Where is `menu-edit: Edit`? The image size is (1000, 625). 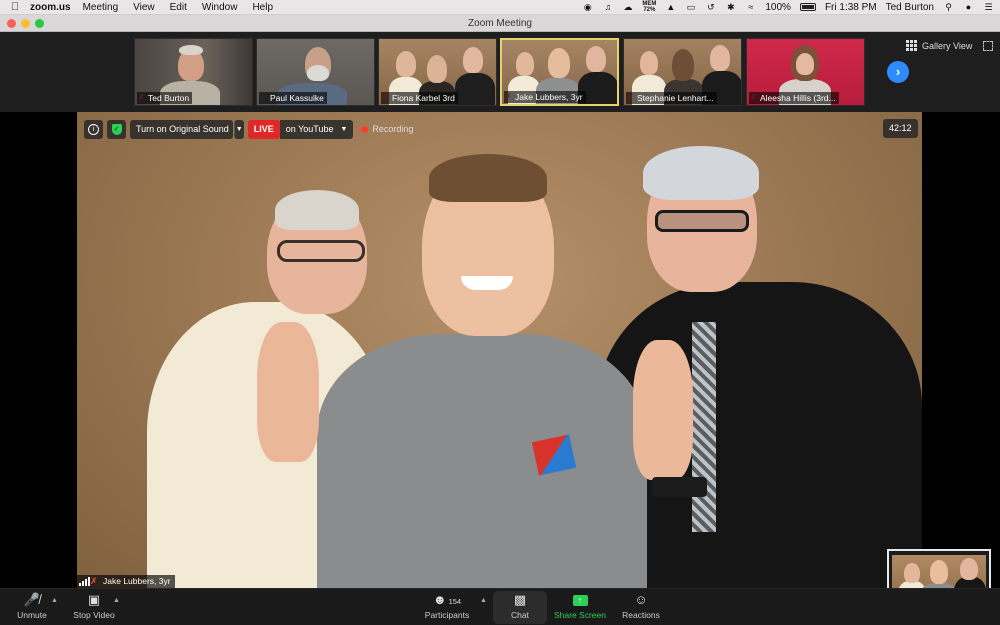
menu-edit: Edit is located at coordinates (178, 7).